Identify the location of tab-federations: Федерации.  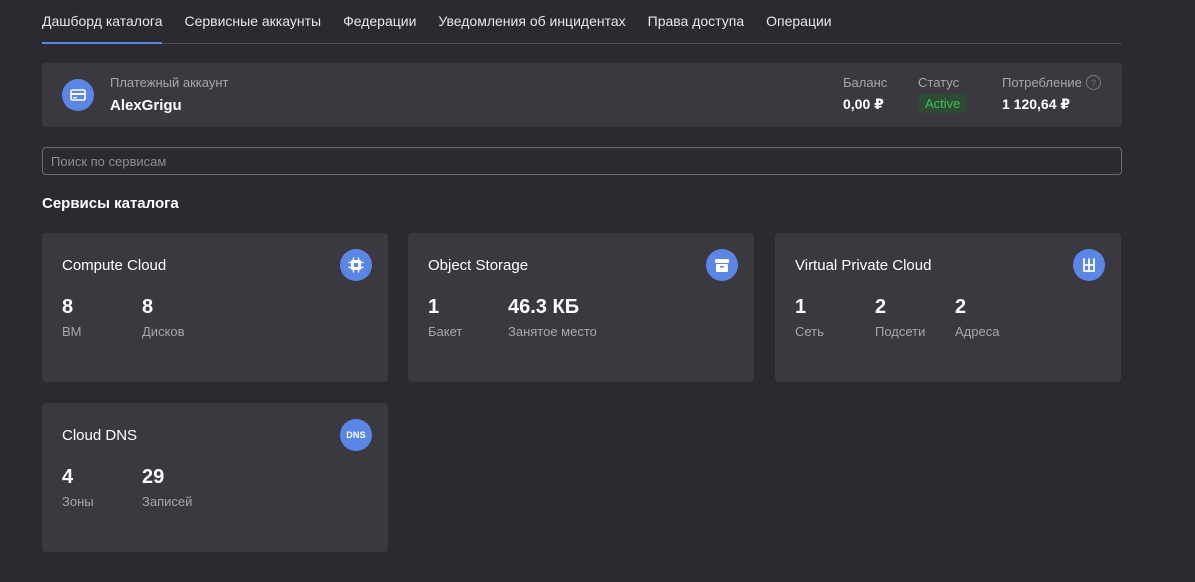
(379, 28).